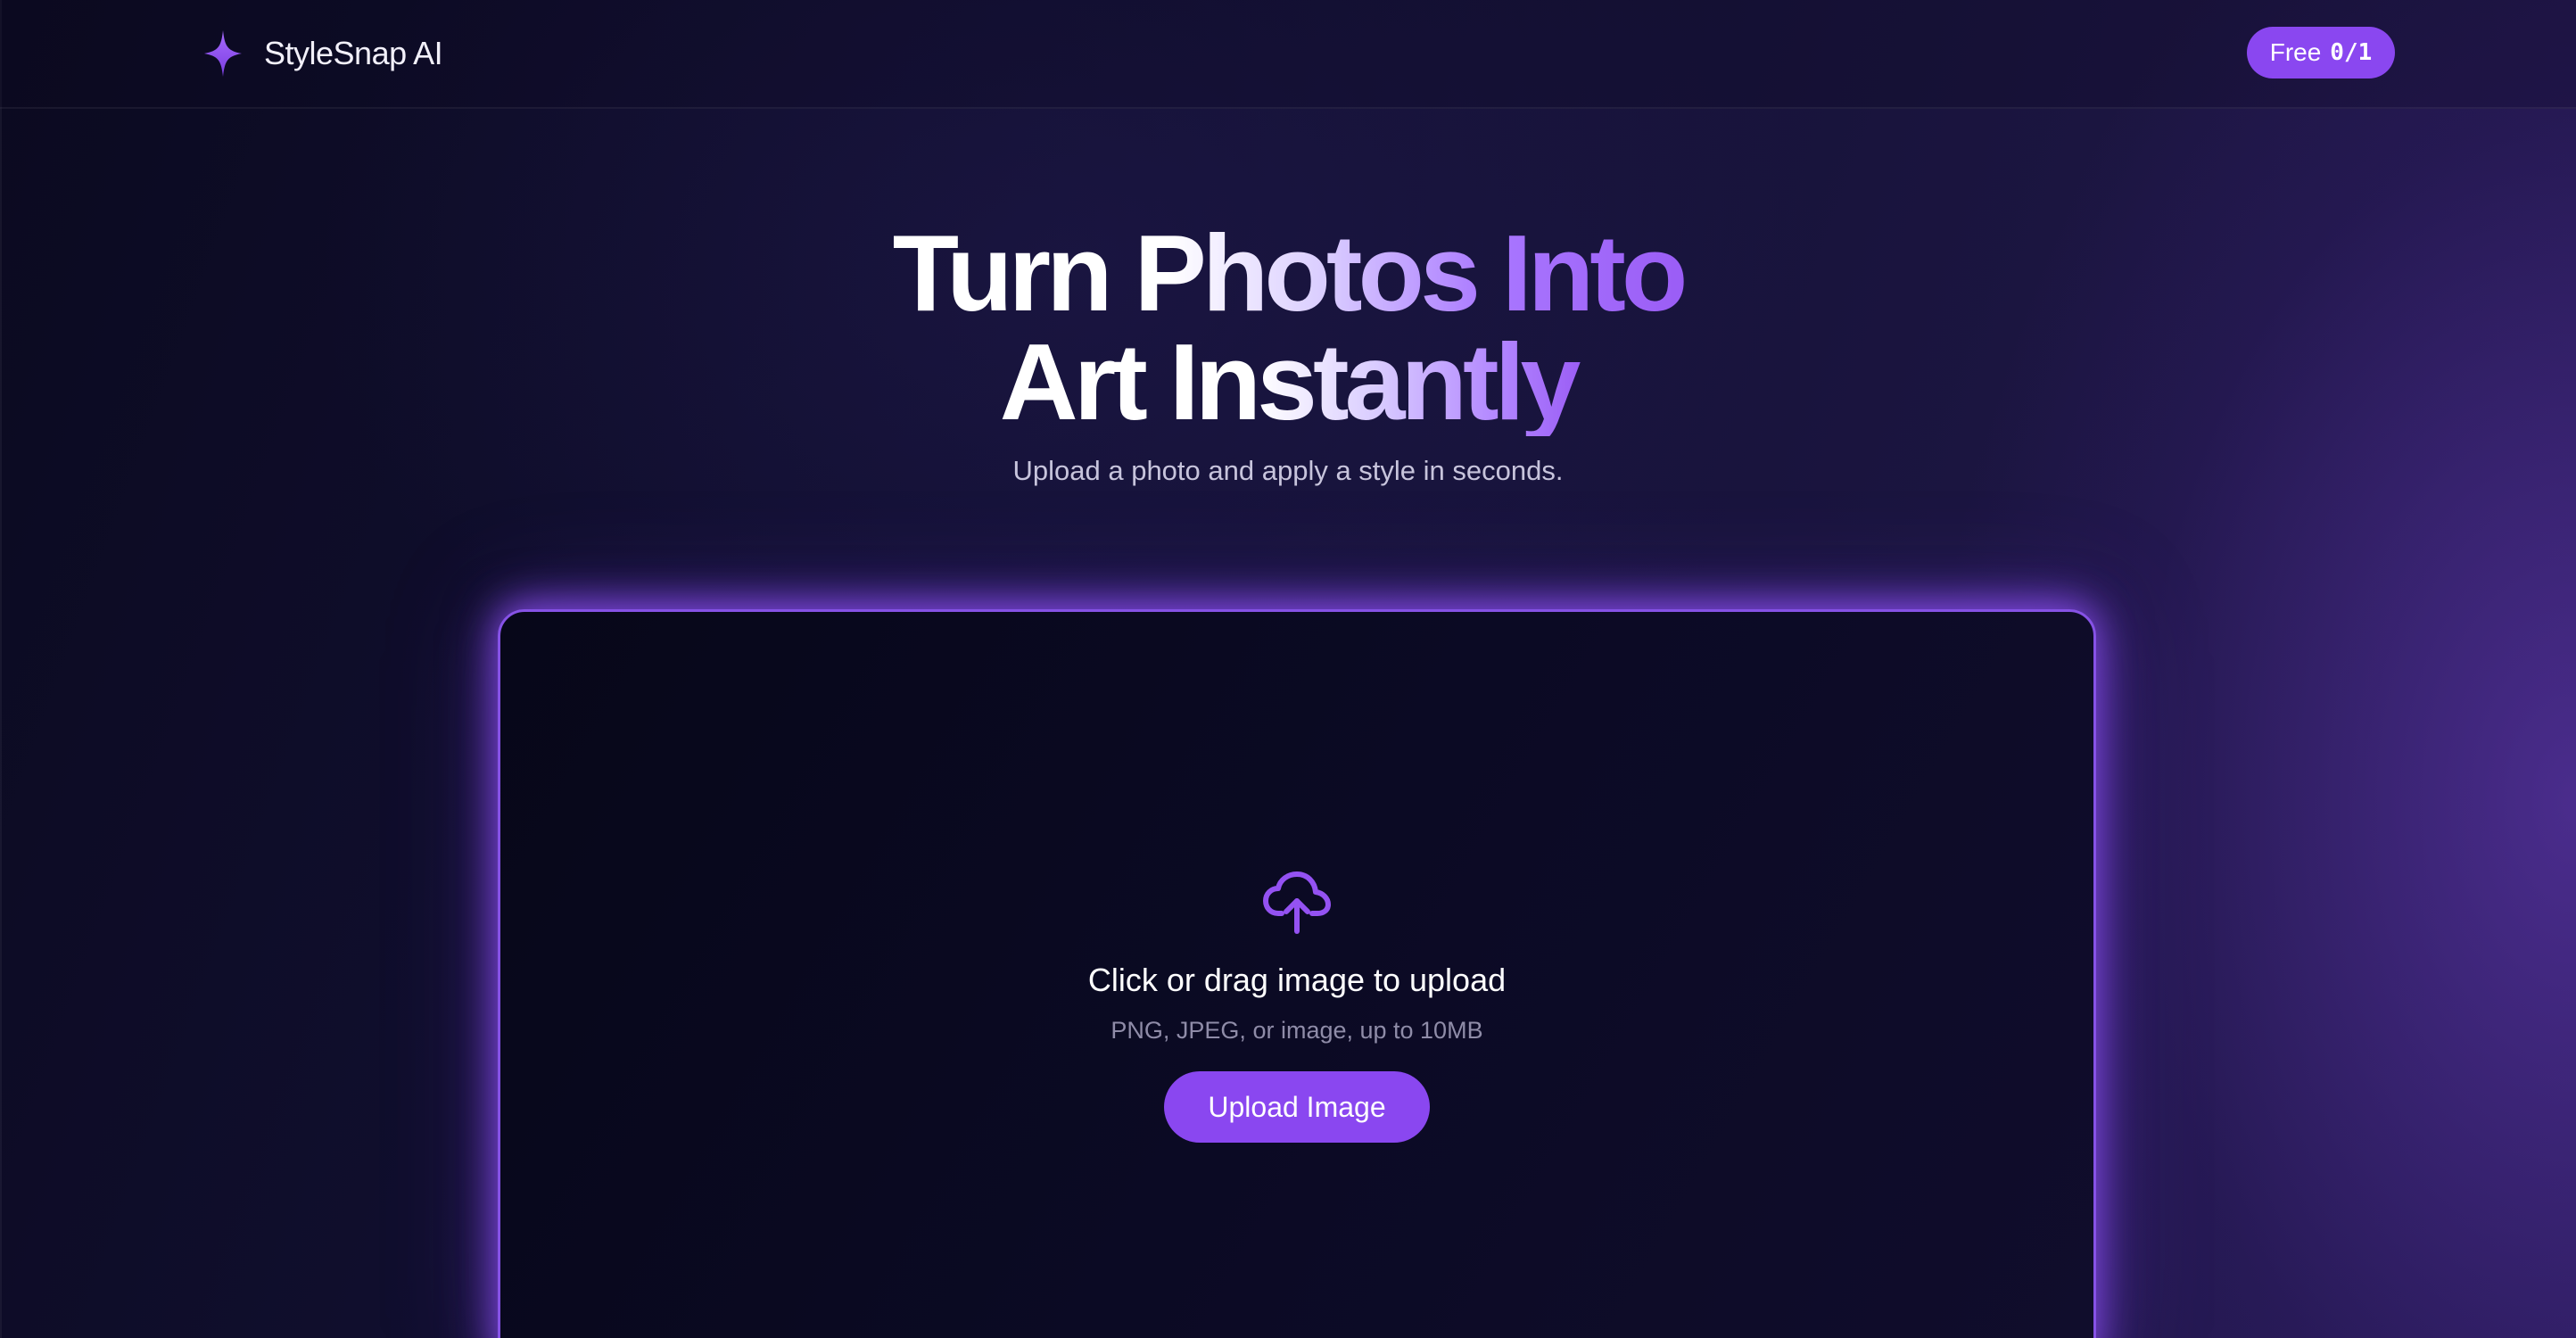 The width and height of the screenshot is (2576, 1338). I want to click on hero-title-line1: Turn Photos Into, so click(1288, 273).